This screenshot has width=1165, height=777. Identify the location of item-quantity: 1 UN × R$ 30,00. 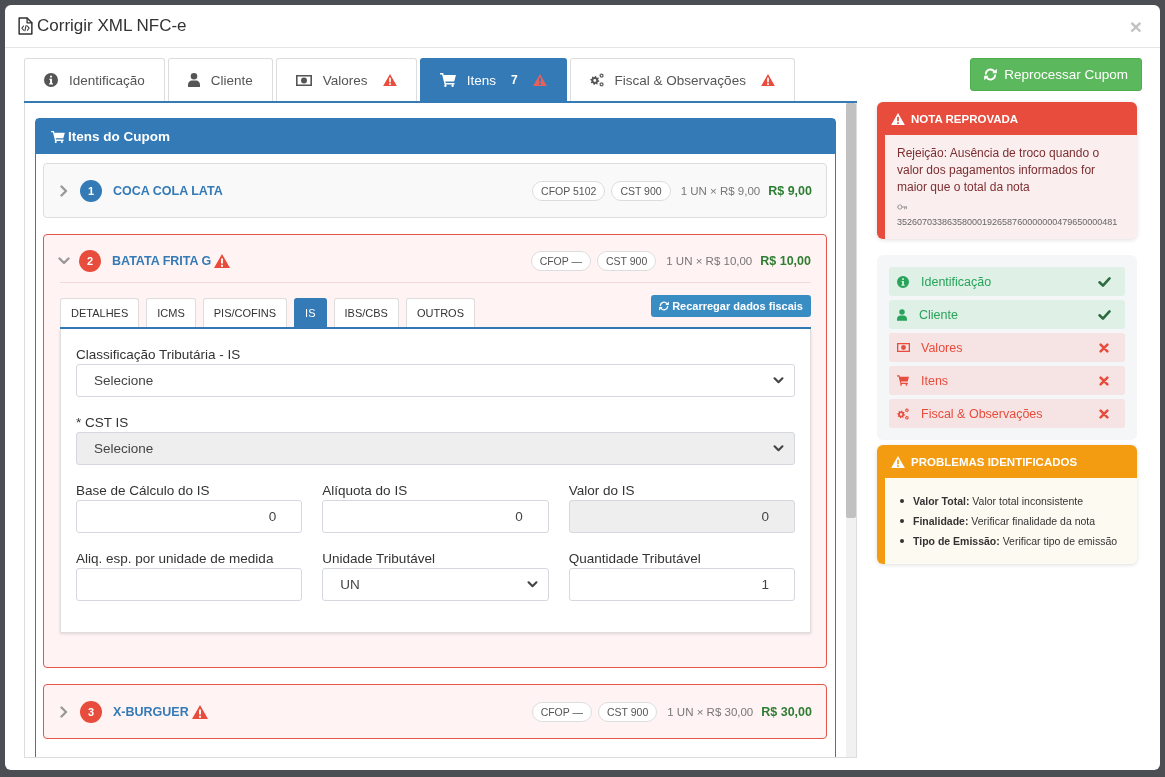
(710, 712).